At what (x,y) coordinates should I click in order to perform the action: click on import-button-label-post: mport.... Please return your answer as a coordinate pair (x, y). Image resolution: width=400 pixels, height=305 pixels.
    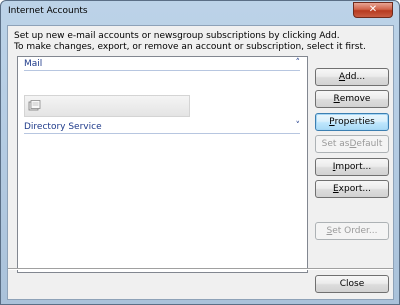
    Looking at the image, I should click on (353, 167).